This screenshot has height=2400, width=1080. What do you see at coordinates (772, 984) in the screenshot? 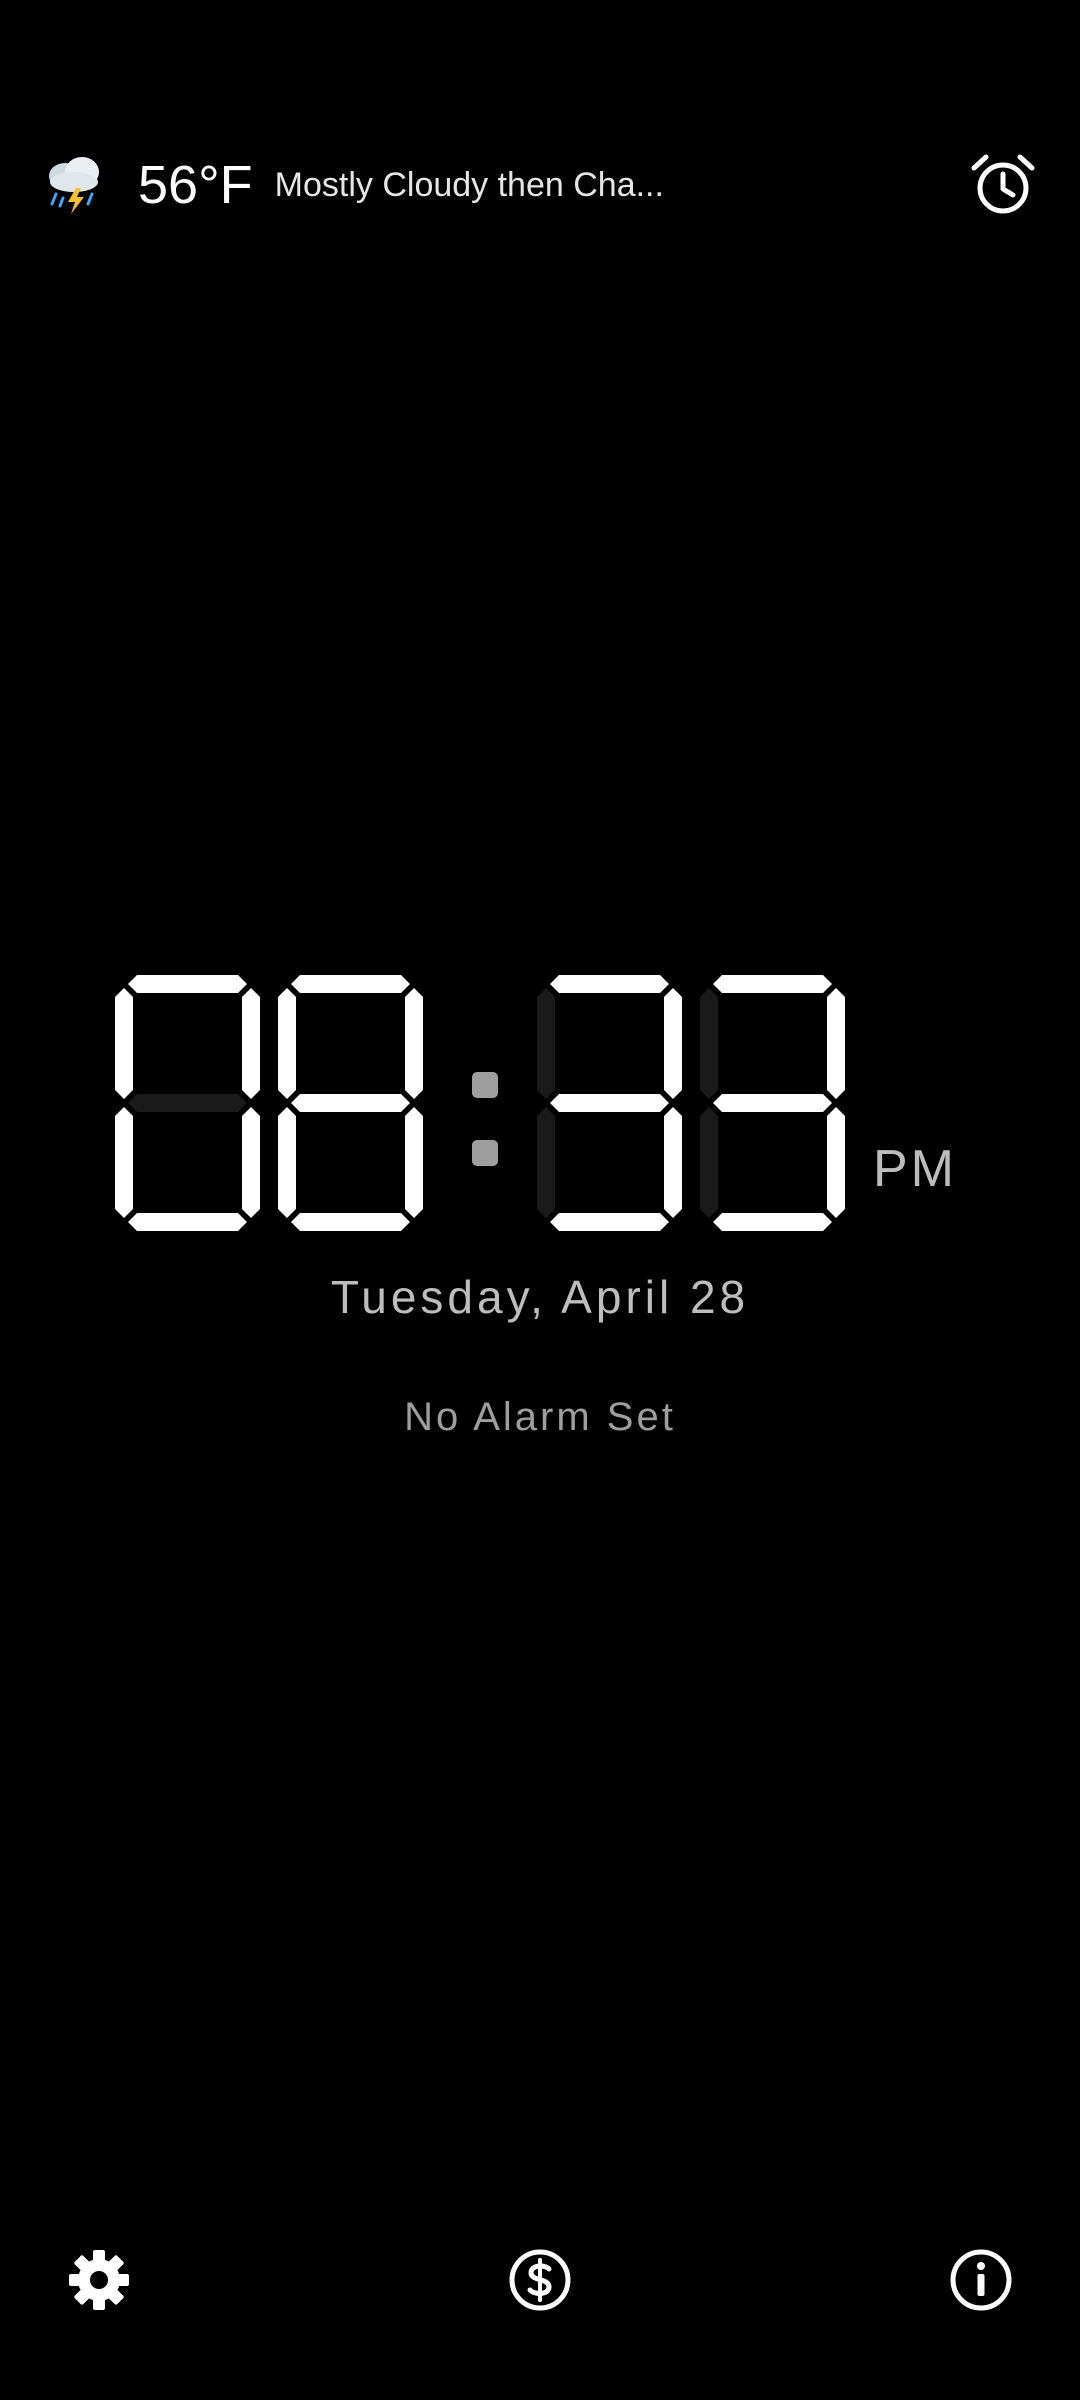
I see `clock-digit-4-segment-a` at bounding box center [772, 984].